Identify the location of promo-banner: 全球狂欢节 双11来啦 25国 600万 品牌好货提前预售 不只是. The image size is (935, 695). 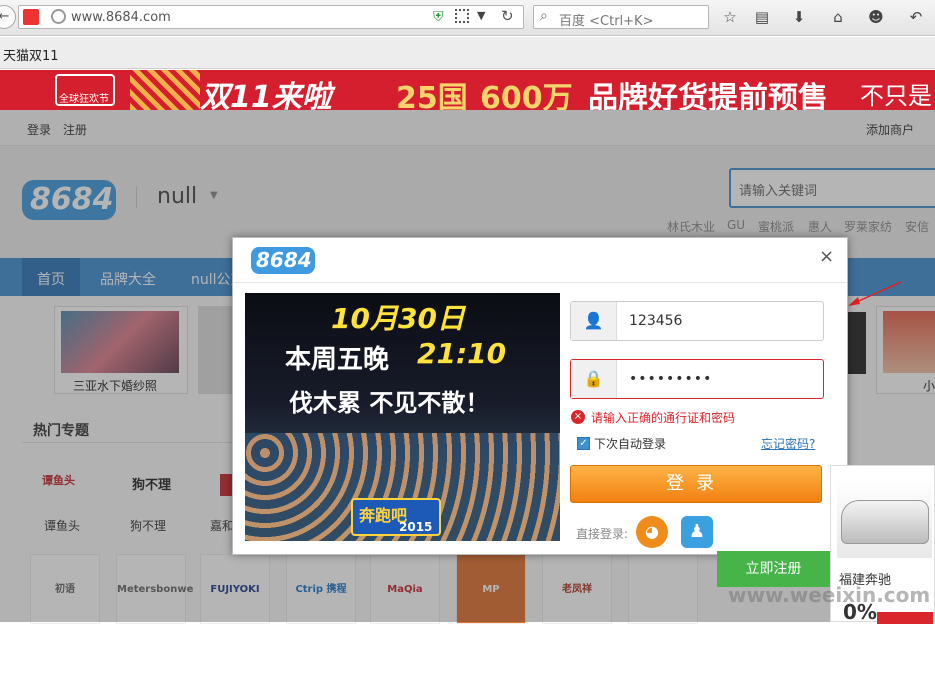
(467, 90).